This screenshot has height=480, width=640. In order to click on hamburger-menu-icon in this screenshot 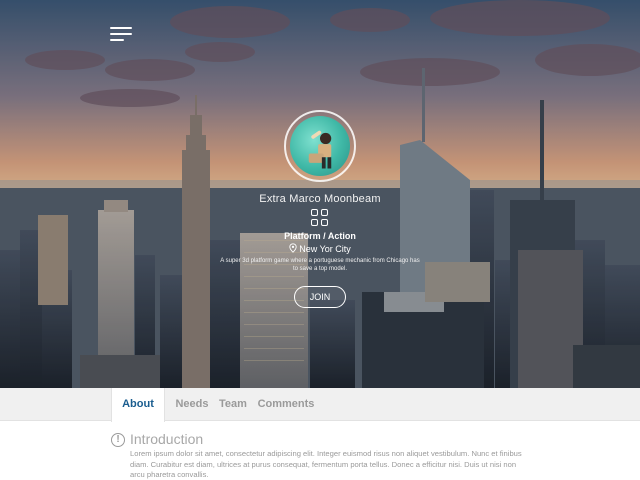, I will do `click(122, 34)`.